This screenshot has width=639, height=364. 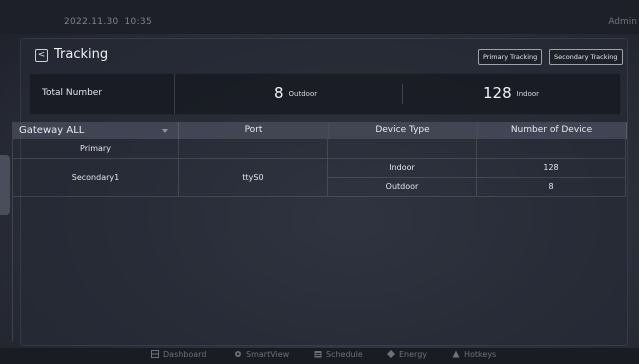 What do you see at coordinates (552, 130) in the screenshot?
I see `column-header-number-of-device: Number of Device` at bounding box center [552, 130].